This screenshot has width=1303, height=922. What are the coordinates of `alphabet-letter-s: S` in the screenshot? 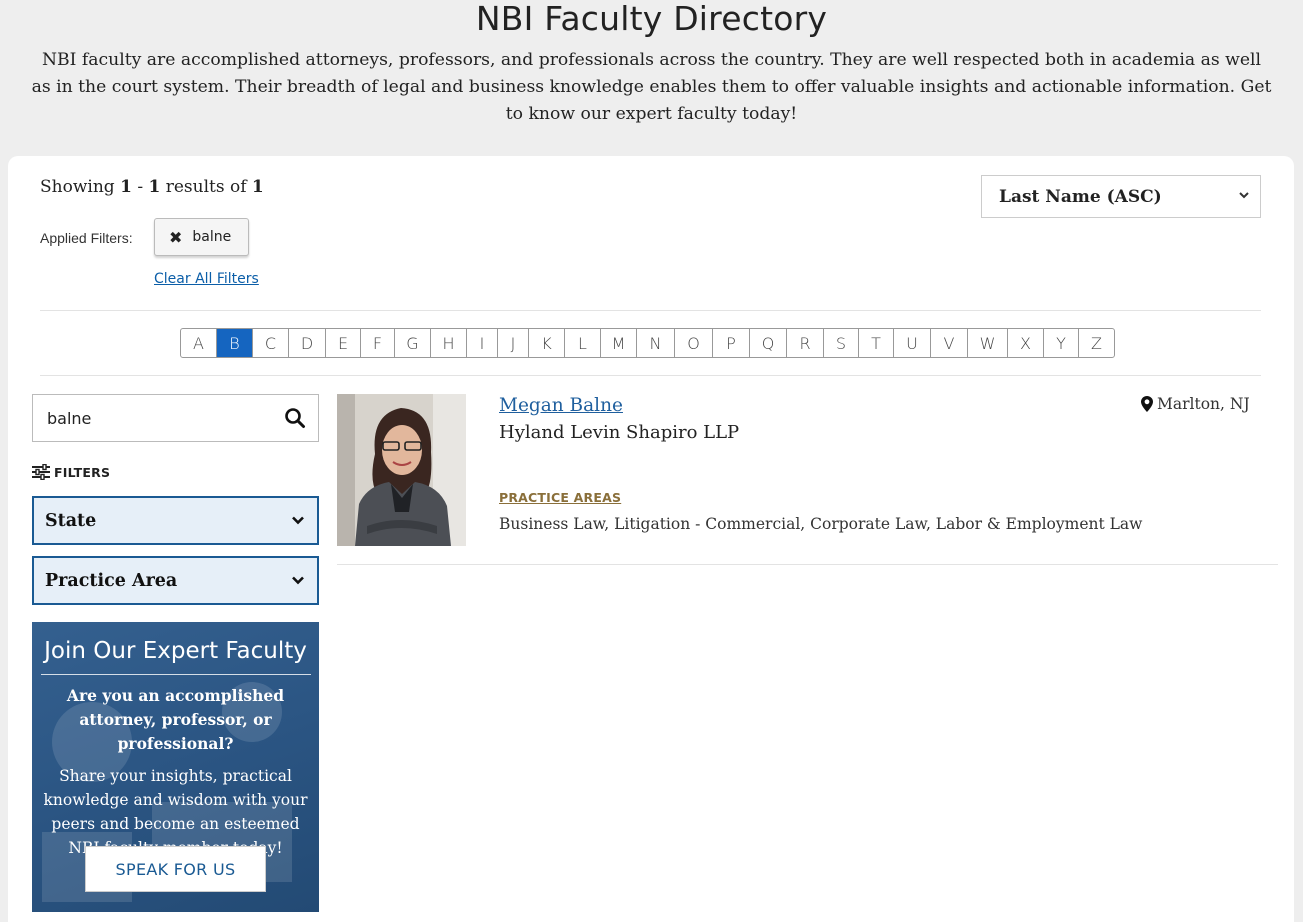 It's located at (841, 343).